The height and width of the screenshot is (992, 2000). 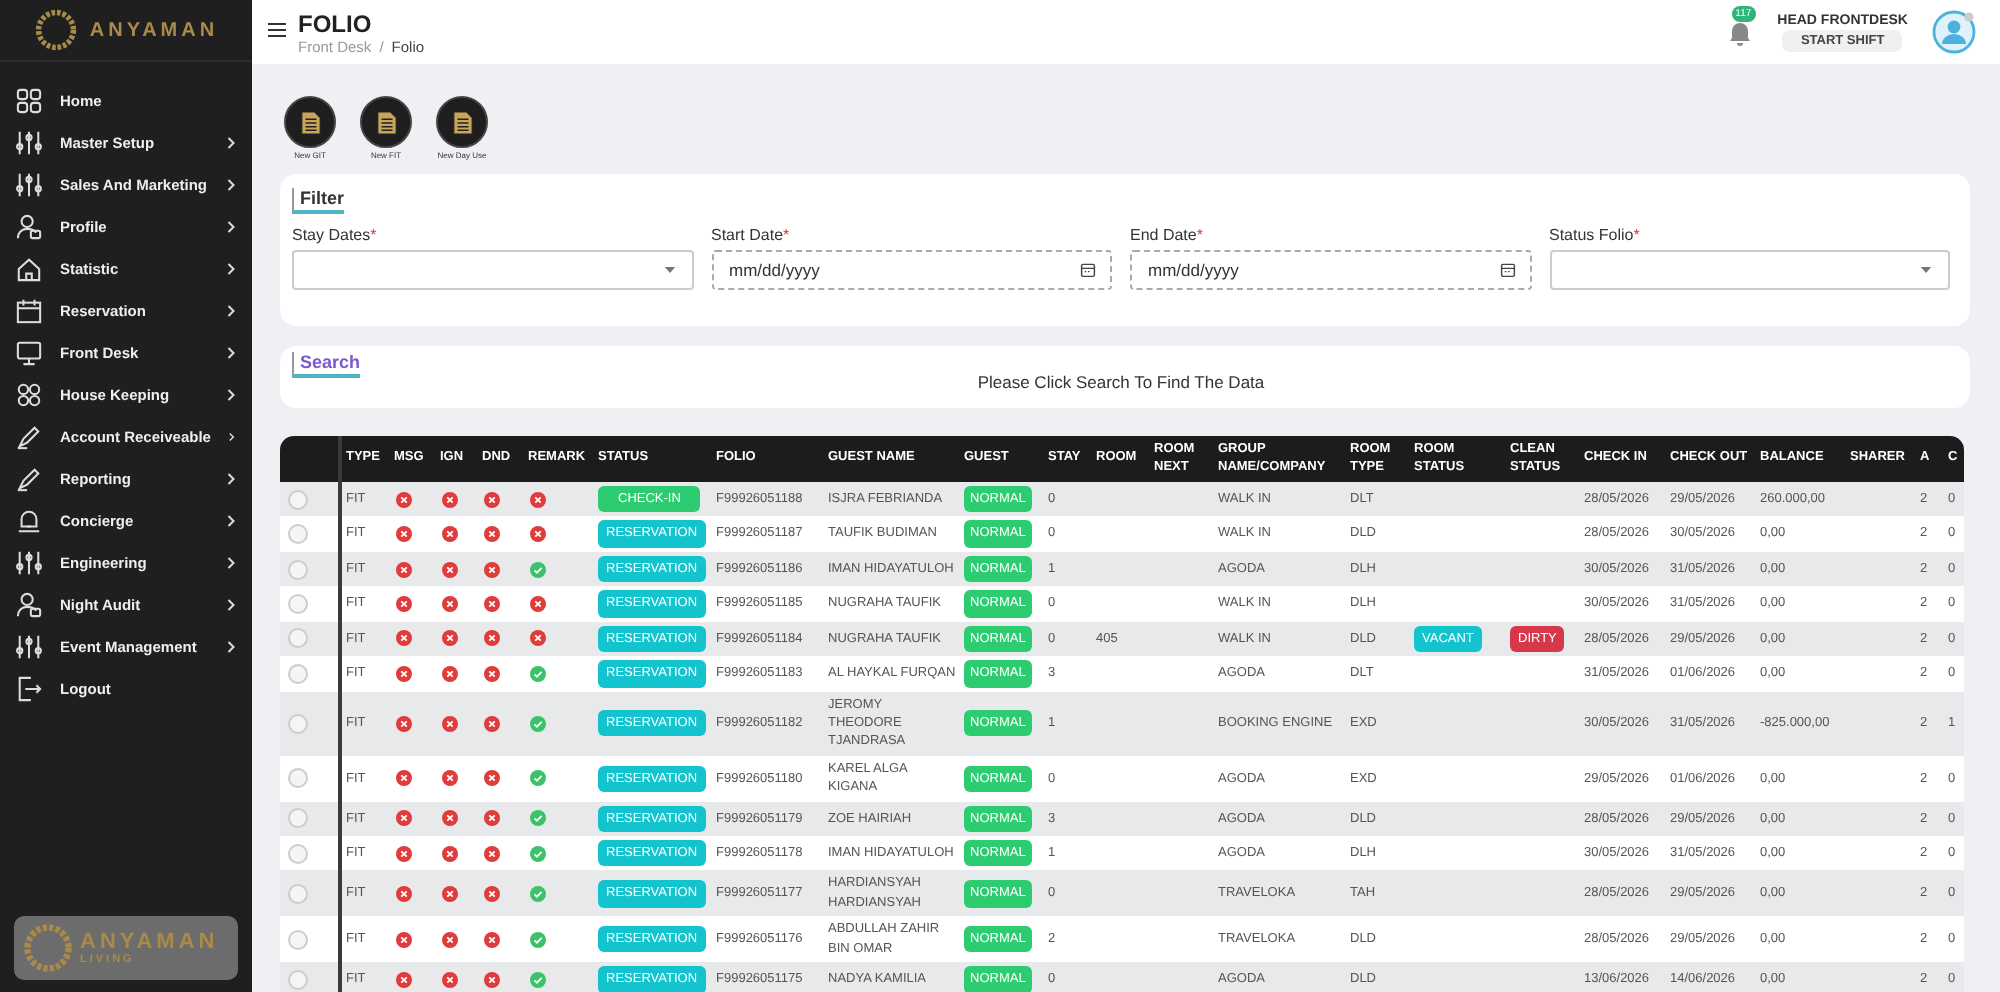 What do you see at coordinates (29, 353) in the screenshot?
I see `monitor-icon` at bounding box center [29, 353].